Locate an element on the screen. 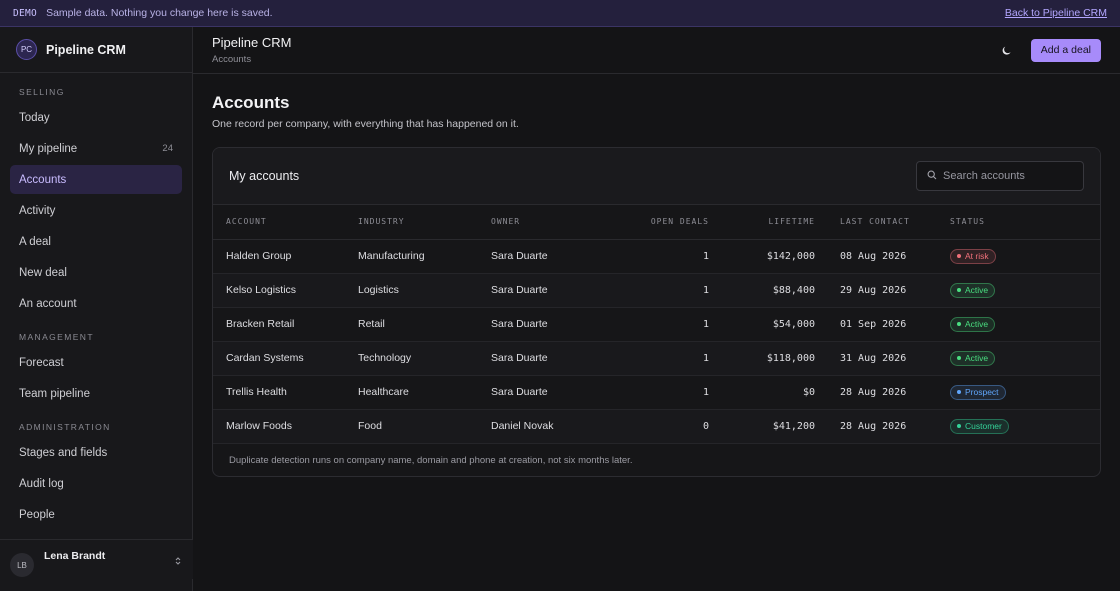  cell-account: Trellis Health is located at coordinates (285, 392).